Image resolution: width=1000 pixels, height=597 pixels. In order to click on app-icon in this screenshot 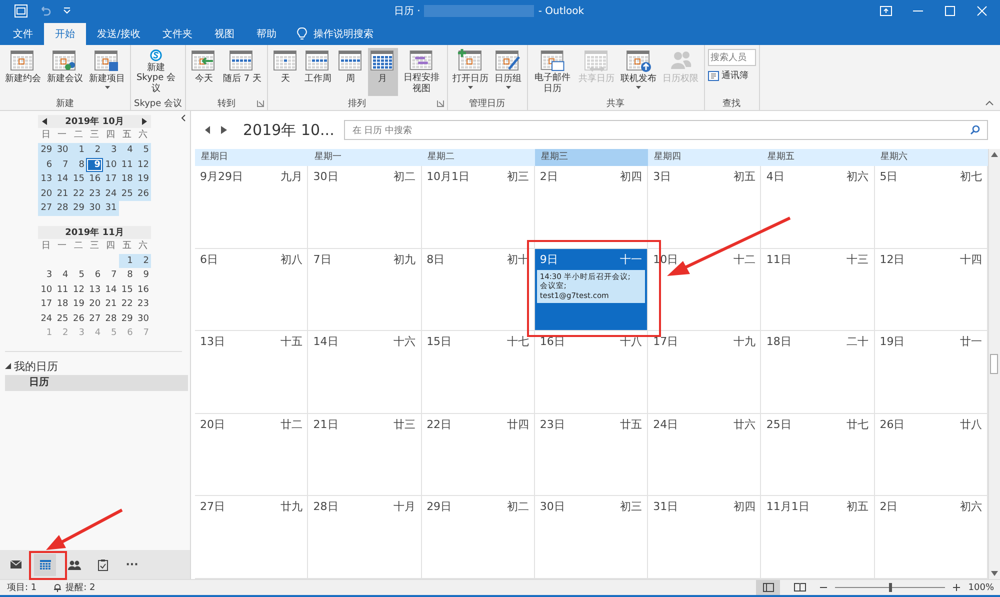, I will do `click(21, 11)`.